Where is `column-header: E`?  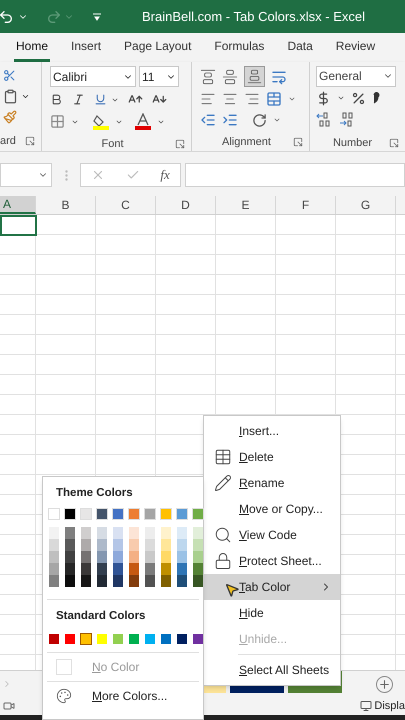
column-header: E is located at coordinates (246, 205).